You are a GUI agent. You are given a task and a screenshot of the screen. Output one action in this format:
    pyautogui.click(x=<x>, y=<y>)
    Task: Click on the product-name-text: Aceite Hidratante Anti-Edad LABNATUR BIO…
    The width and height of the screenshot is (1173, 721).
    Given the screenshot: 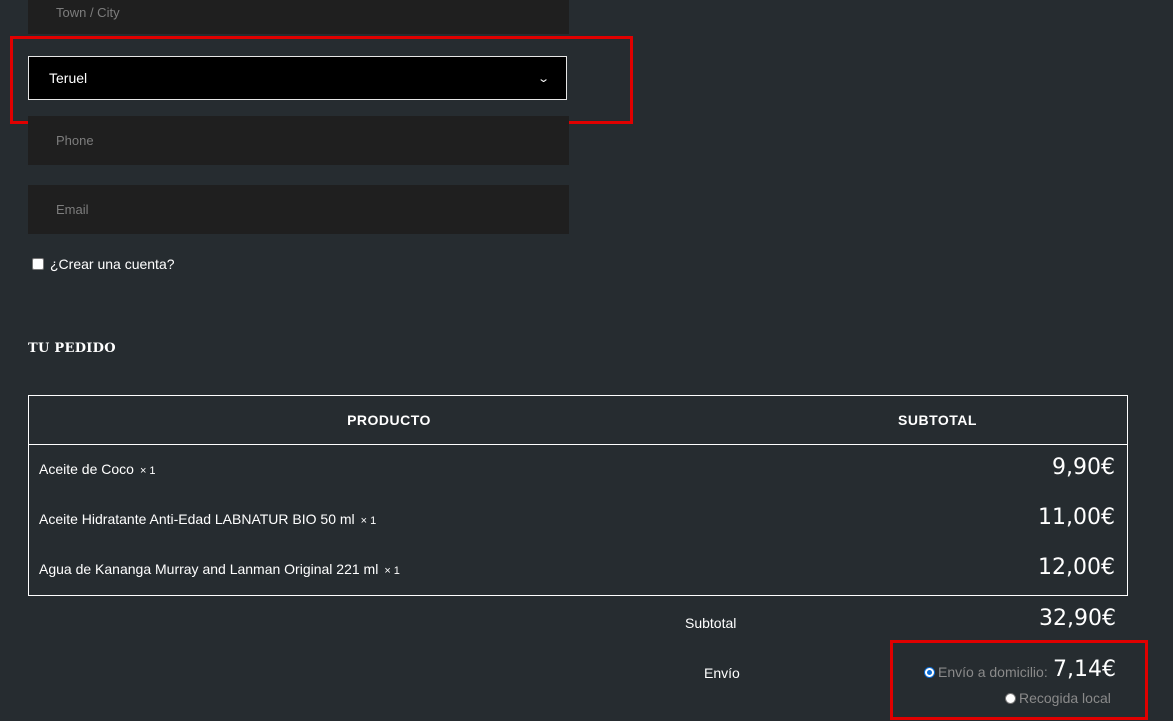 What is the action you would take?
    pyautogui.click(x=197, y=519)
    